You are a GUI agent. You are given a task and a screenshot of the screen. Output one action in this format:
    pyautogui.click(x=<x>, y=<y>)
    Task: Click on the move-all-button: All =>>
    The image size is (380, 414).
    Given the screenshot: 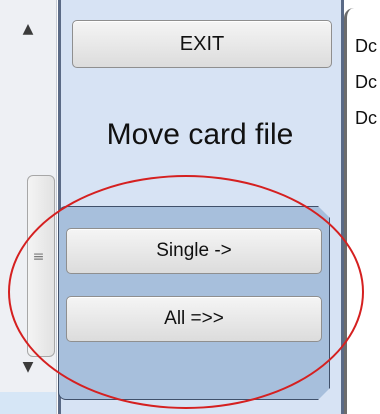 What is the action you would take?
    pyautogui.click(x=194, y=319)
    